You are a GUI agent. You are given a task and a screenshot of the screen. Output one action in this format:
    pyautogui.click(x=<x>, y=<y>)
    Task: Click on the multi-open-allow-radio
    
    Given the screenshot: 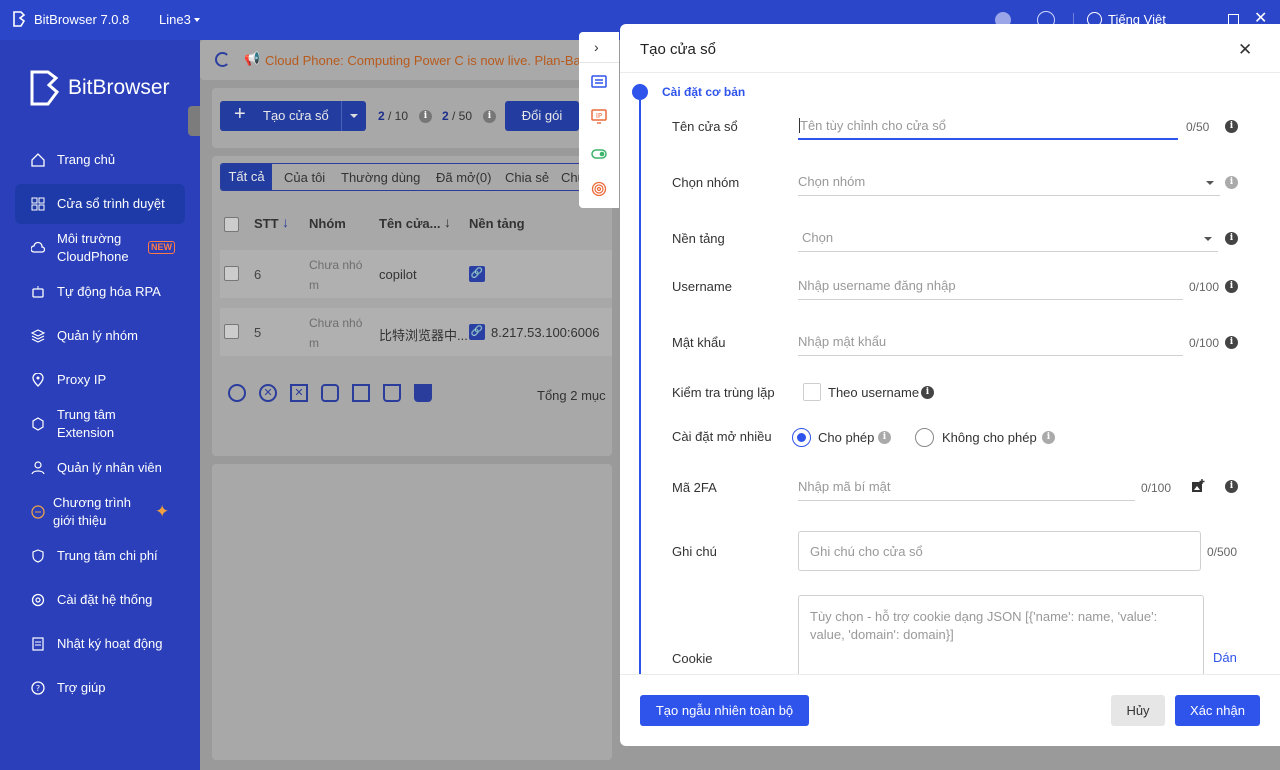 What is the action you would take?
    pyautogui.click(x=801, y=437)
    